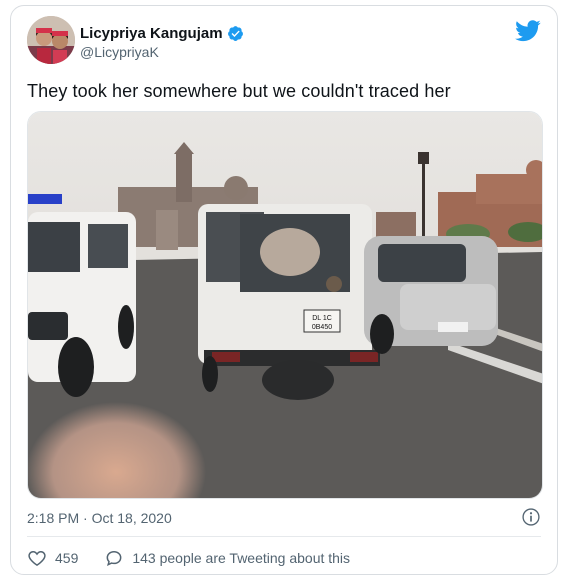 This screenshot has height=585, width=569. What do you see at coordinates (114, 558) in the screenshot?
I see `speech-bubble-icon` at bounding box center [114, 558].